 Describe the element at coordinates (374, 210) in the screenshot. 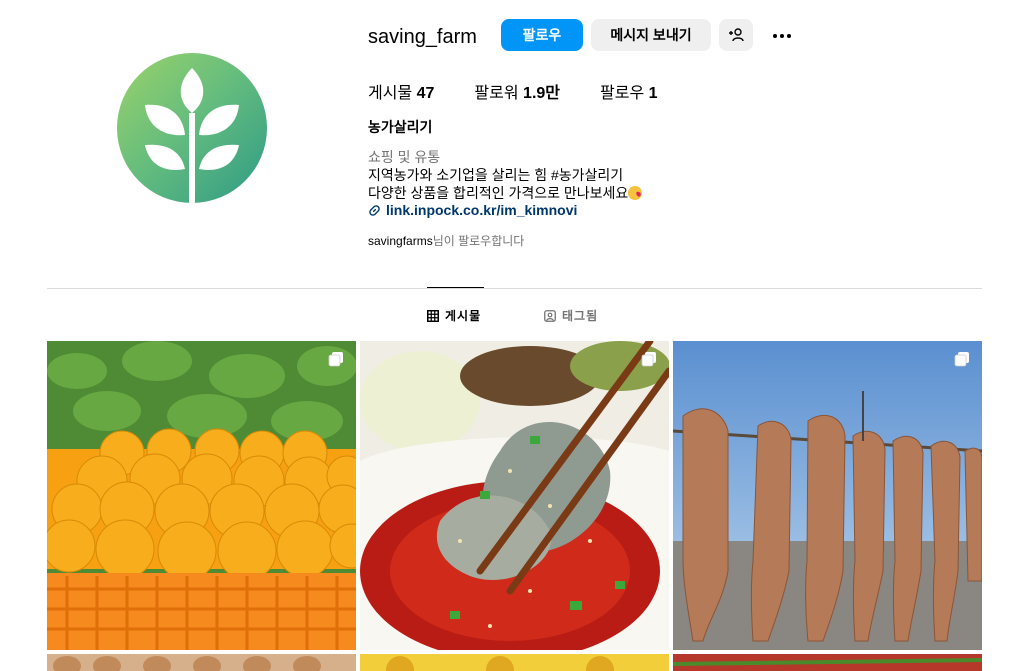

I see `link-icon` at that location.